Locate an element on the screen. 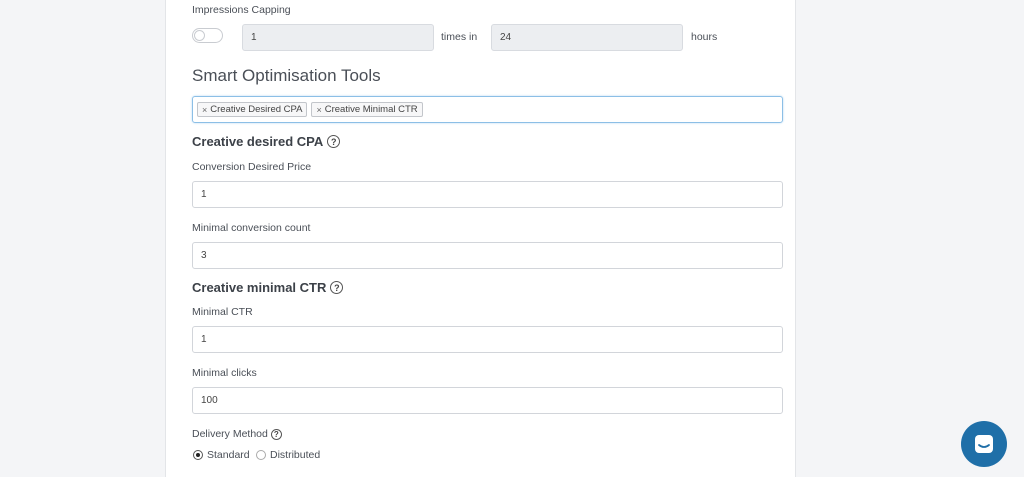 The height and width of the screenshot is (477, 1024). smart-tools-title: Smart Optimisation Tools is located at coordinates (286, 75).